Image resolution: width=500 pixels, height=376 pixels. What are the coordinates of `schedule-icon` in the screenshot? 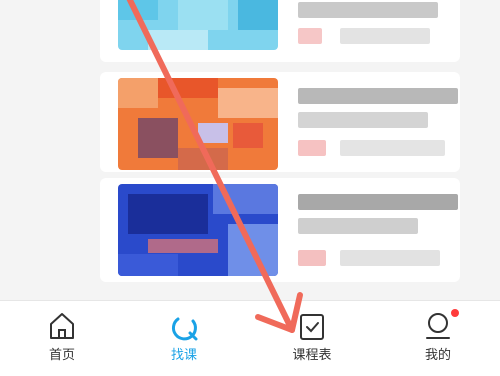 It's located at (312, 327).